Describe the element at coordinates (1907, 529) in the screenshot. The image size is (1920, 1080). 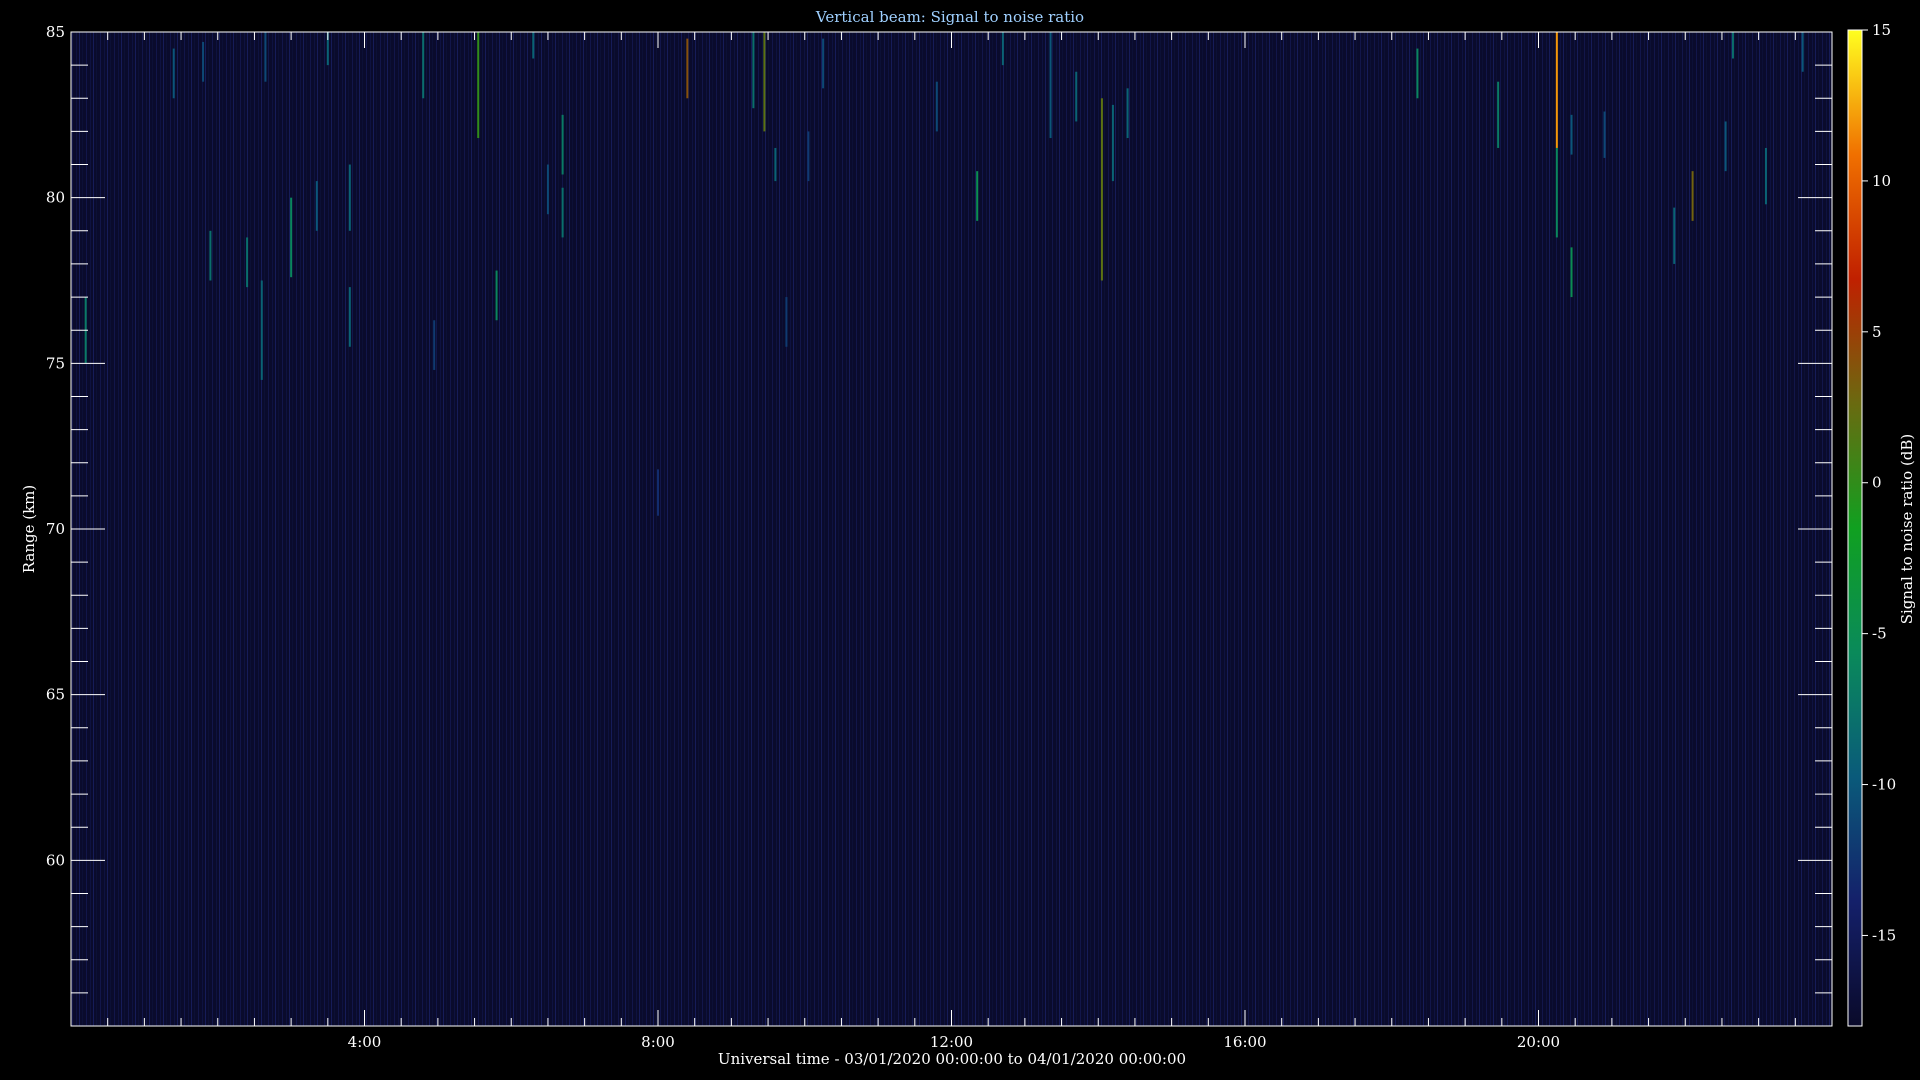
I see `colorbar-label: Signal to noise ratio (dB)` at that location.